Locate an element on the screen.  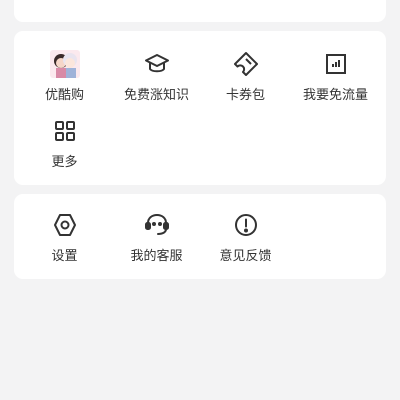
settings-item-customer-service: 我的客服 is located at coordinates (156, 242).